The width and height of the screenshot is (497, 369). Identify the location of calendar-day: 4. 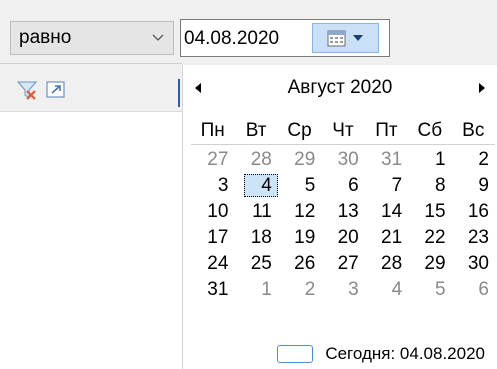
(386, 289).